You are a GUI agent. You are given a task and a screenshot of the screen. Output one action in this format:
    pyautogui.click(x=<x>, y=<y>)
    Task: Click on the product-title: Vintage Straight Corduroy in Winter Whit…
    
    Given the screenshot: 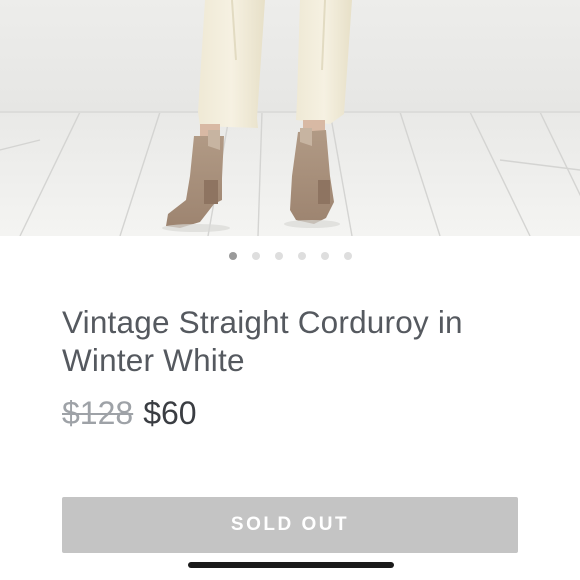 What is the action you would take?
    pyautogui.click(x=262, y=341)
    